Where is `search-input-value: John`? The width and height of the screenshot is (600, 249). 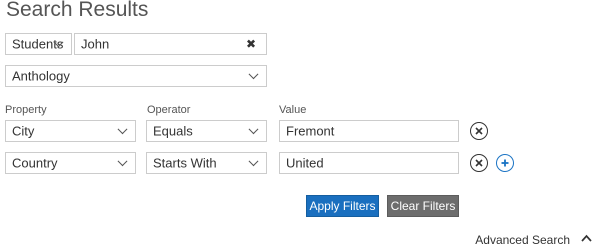 search-input-value: John is located at coordinates (95, 44).